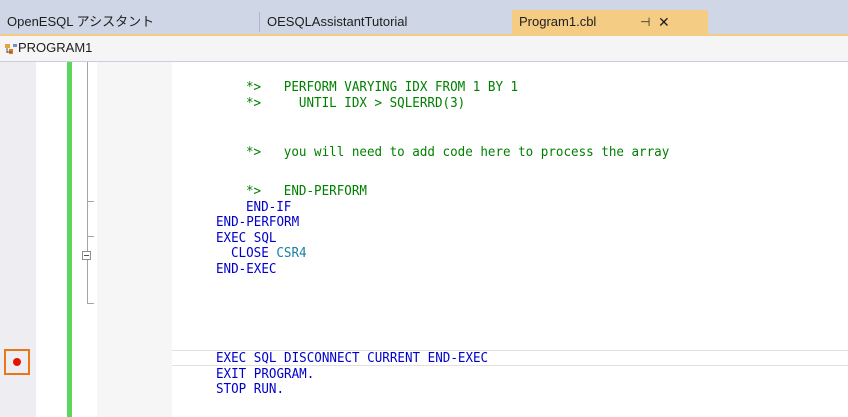  What do you see at coordinates (258, 222) in the screenshot?
I see `code-line: END-PERFORM` at bounding box center [258, 222].